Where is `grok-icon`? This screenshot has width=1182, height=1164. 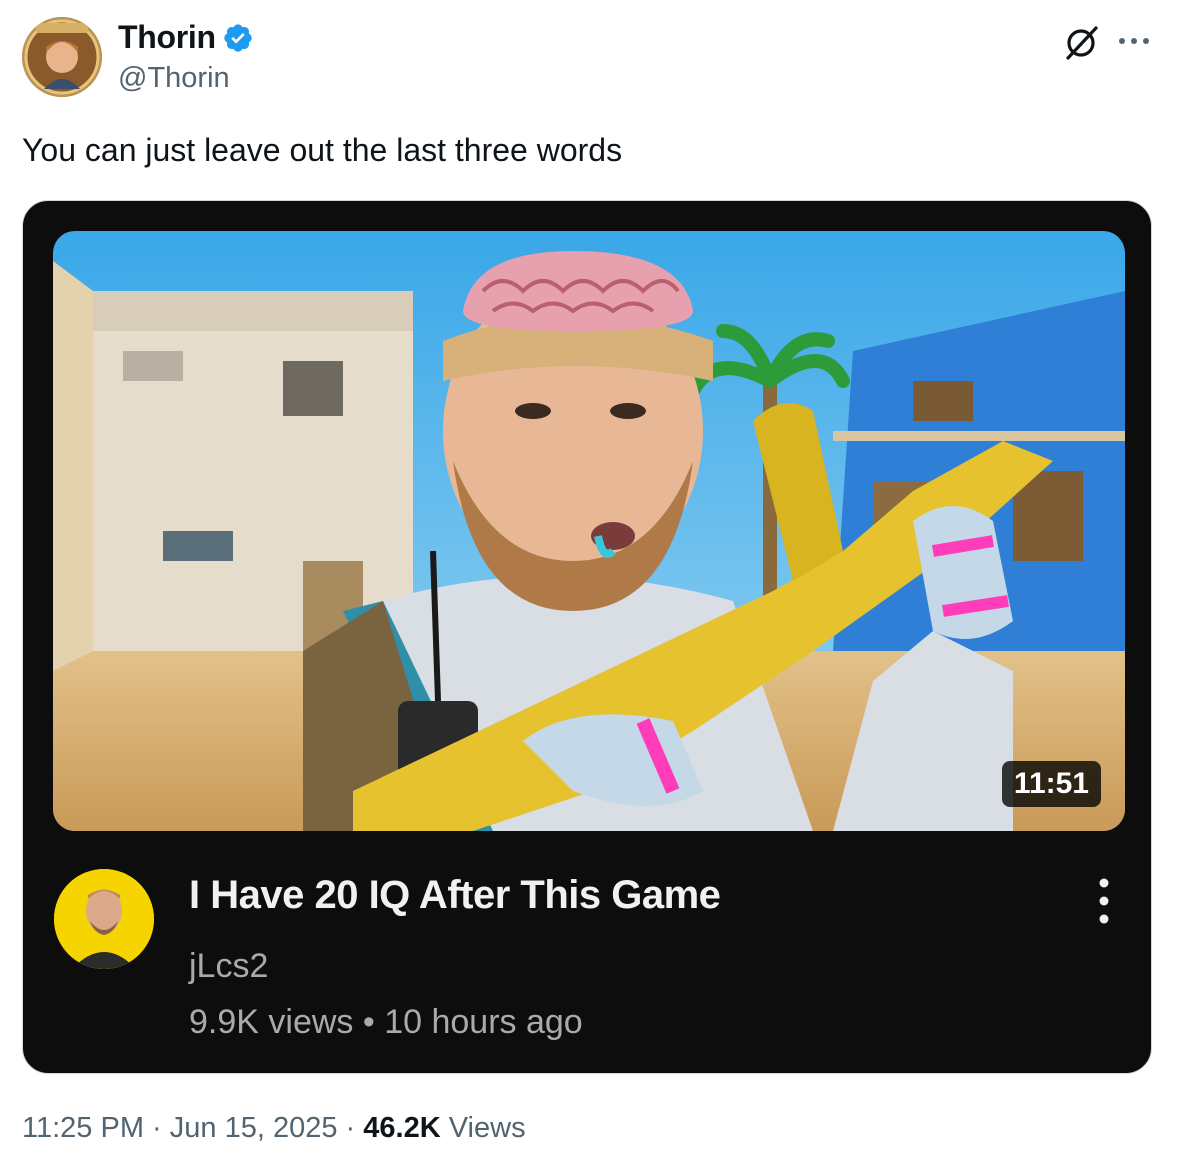
grok-icon is located at coordinates (1082, 42).